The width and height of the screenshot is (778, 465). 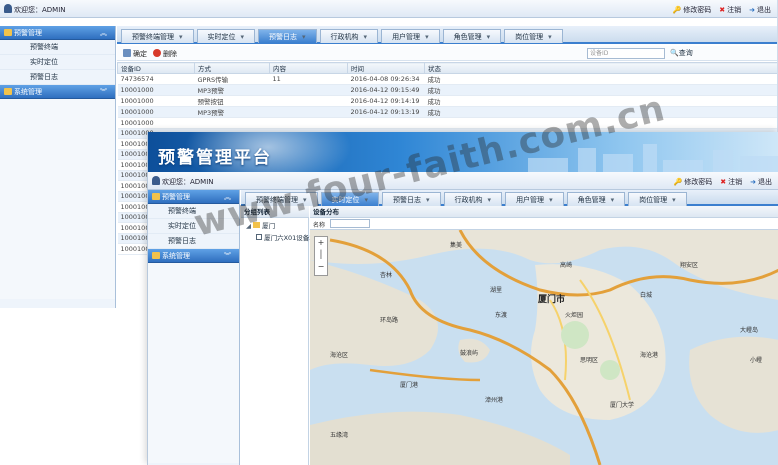 I want to click on document-icon, so click(x=127, y=53).